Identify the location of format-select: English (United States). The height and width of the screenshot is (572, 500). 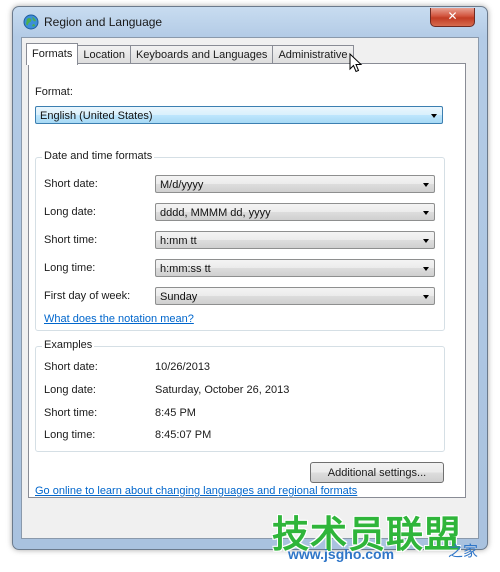
(239, 115).